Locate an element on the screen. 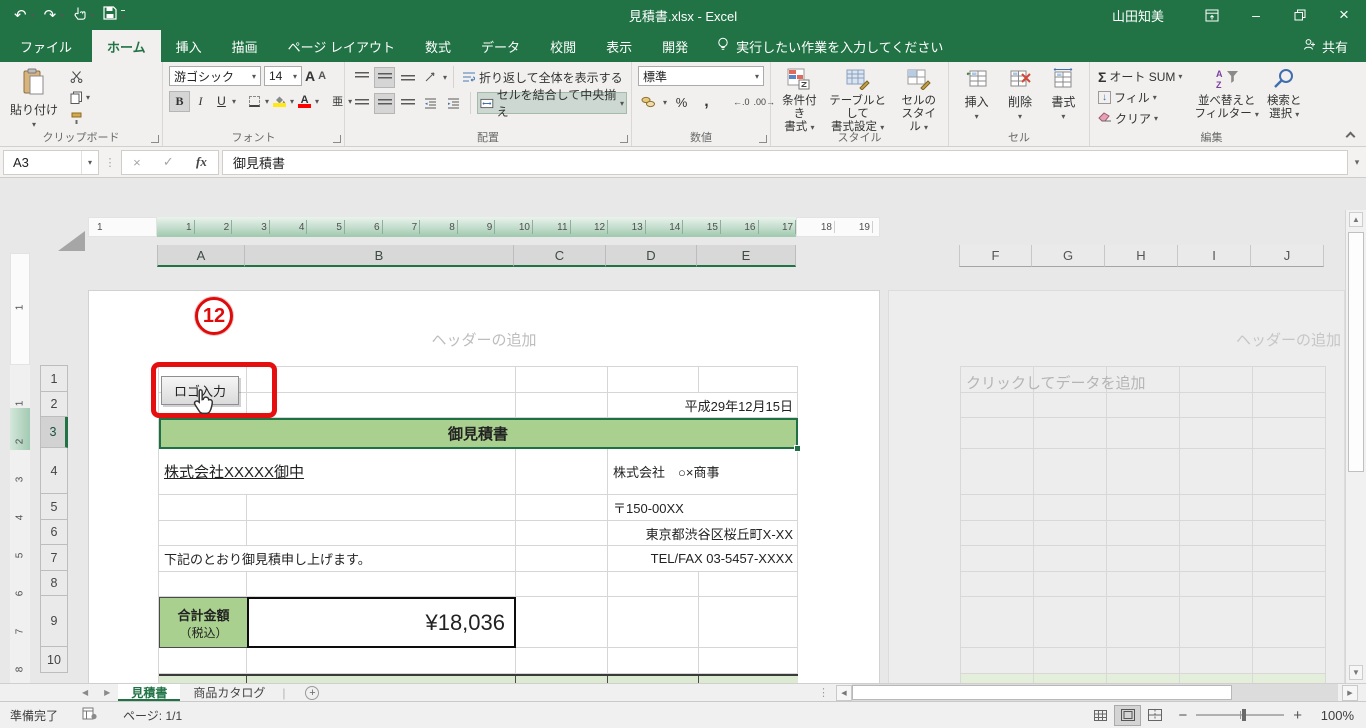 This screenshot has height=728, width=1366. number-format-select: 標準 ▾ is located at coordinates (701, 76).